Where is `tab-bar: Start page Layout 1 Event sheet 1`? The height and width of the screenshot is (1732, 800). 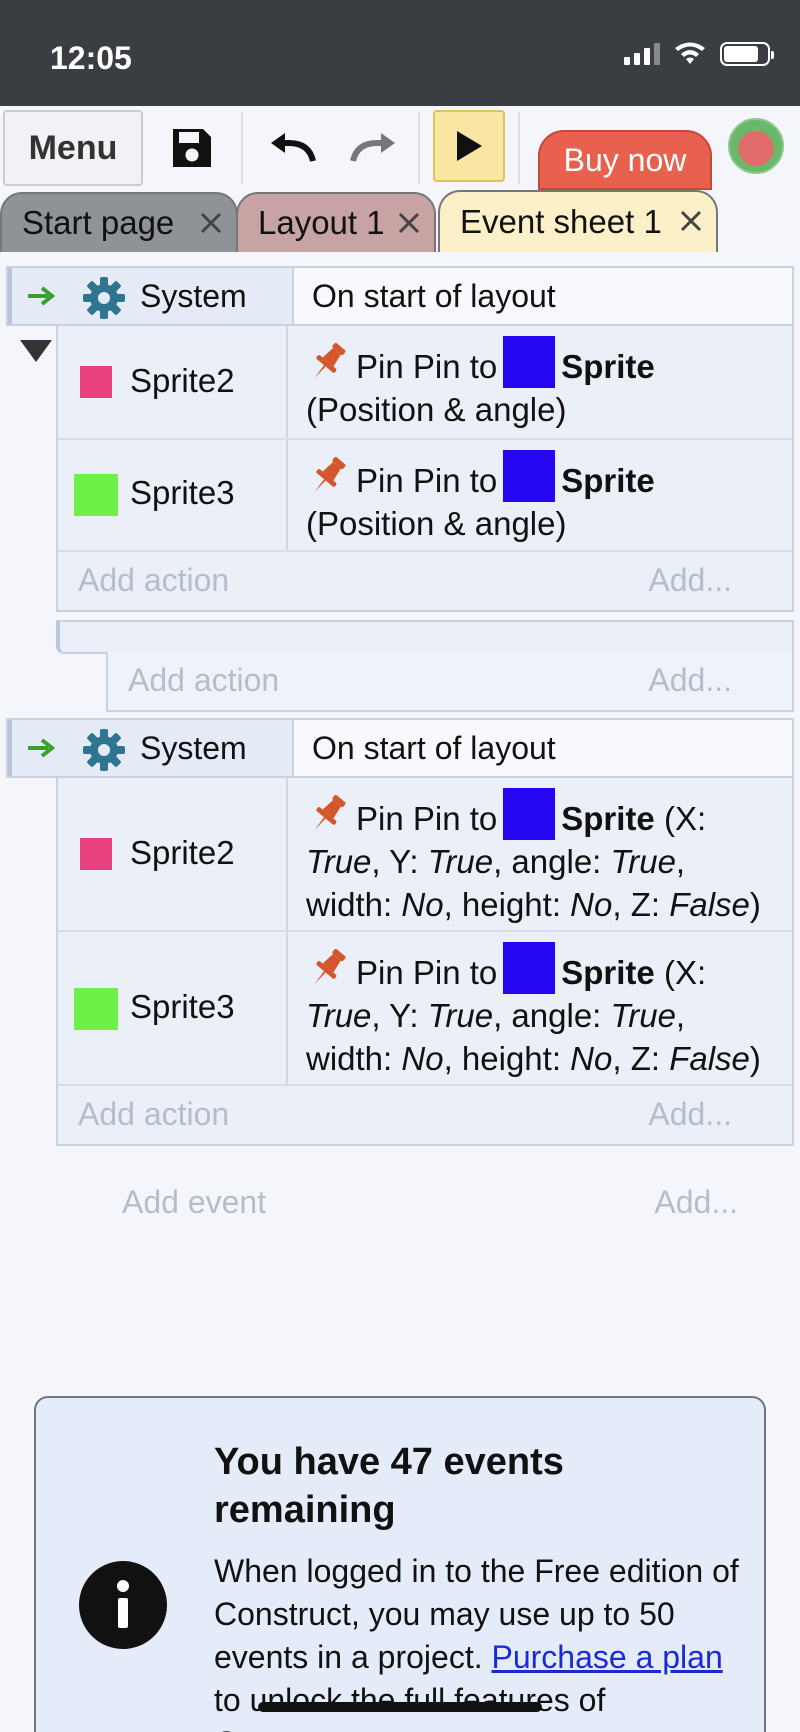 tab-bar: Start page Layout 1 Event sheet 1 is located at coordinates (400, 221).